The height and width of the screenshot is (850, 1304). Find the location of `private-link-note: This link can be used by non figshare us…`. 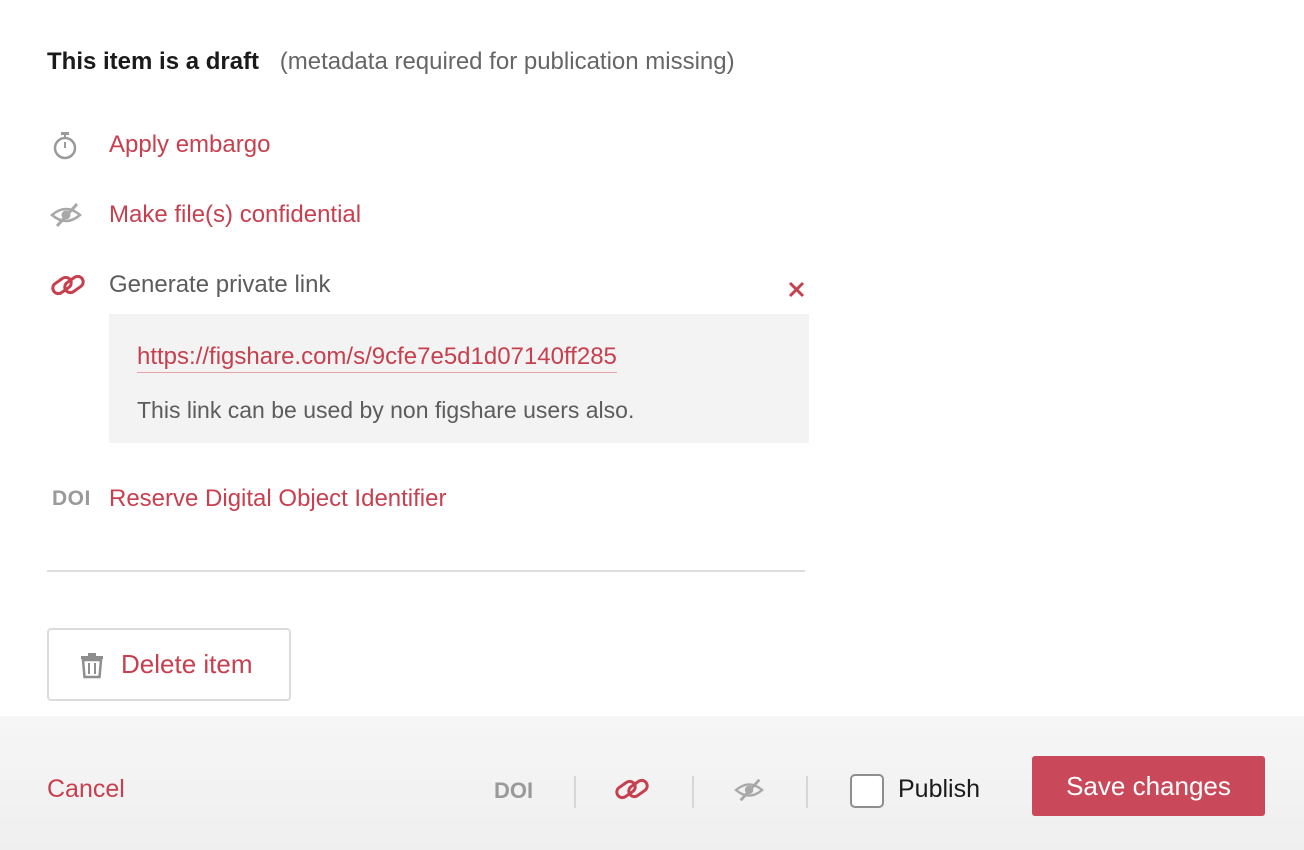

private-link-note: This link can be used by non figshare us… is located at coordinates (386, 410).